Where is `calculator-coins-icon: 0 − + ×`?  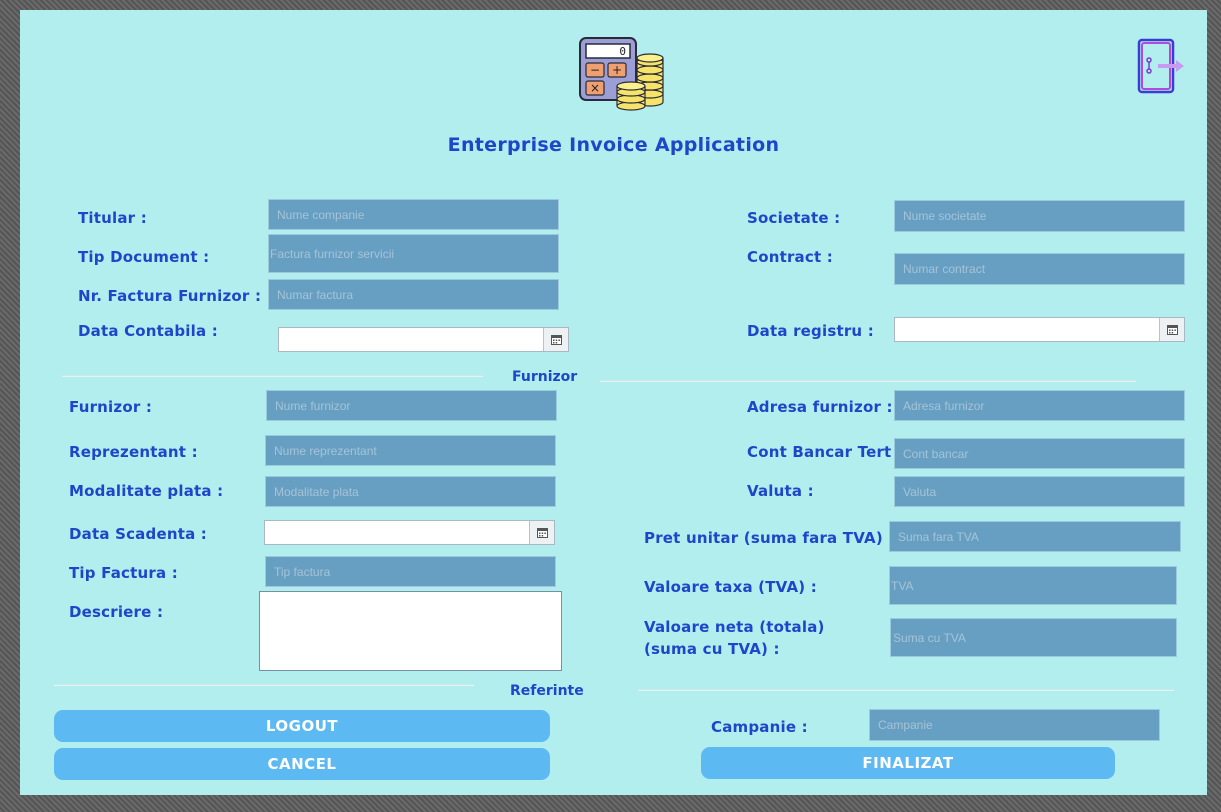 calculator-coins-icon: 0 − + × is located at coordinates (621, 74).